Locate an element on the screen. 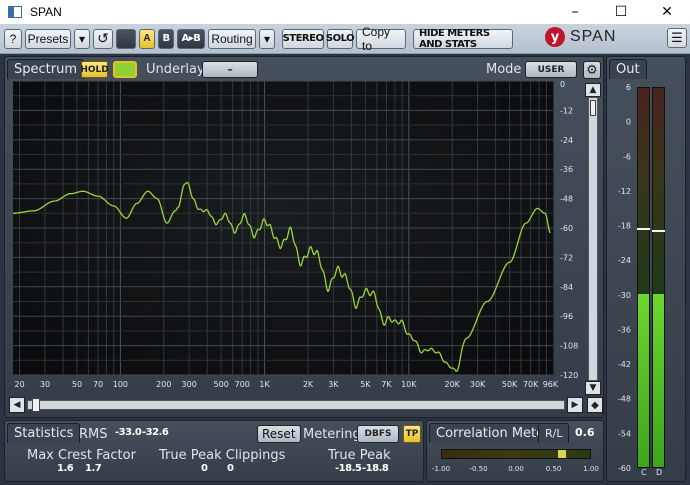 The image size is (690, 485). hide-meters-button: HIDE METERS AND STATS is located at coordinates (463, 39).